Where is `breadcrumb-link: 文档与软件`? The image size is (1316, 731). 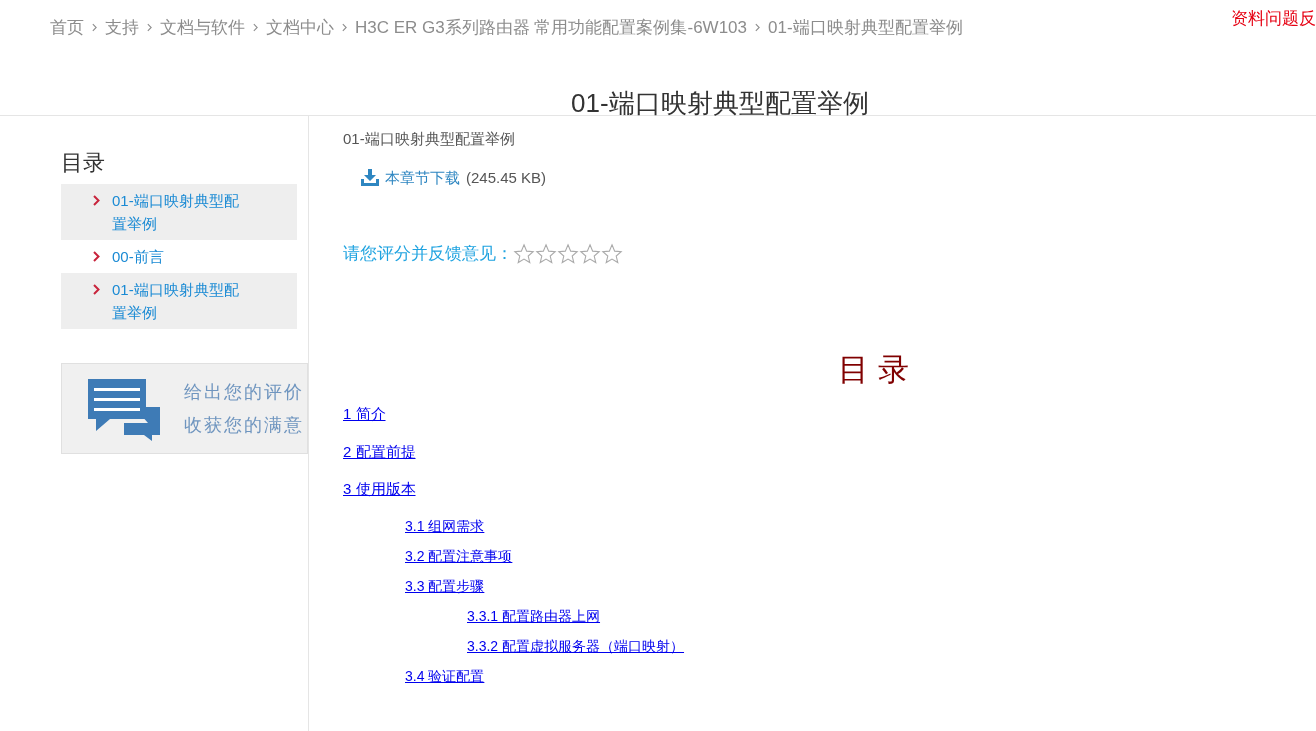 breadcrumb-link: 文档与软件 is located at coordinates (202, 28).